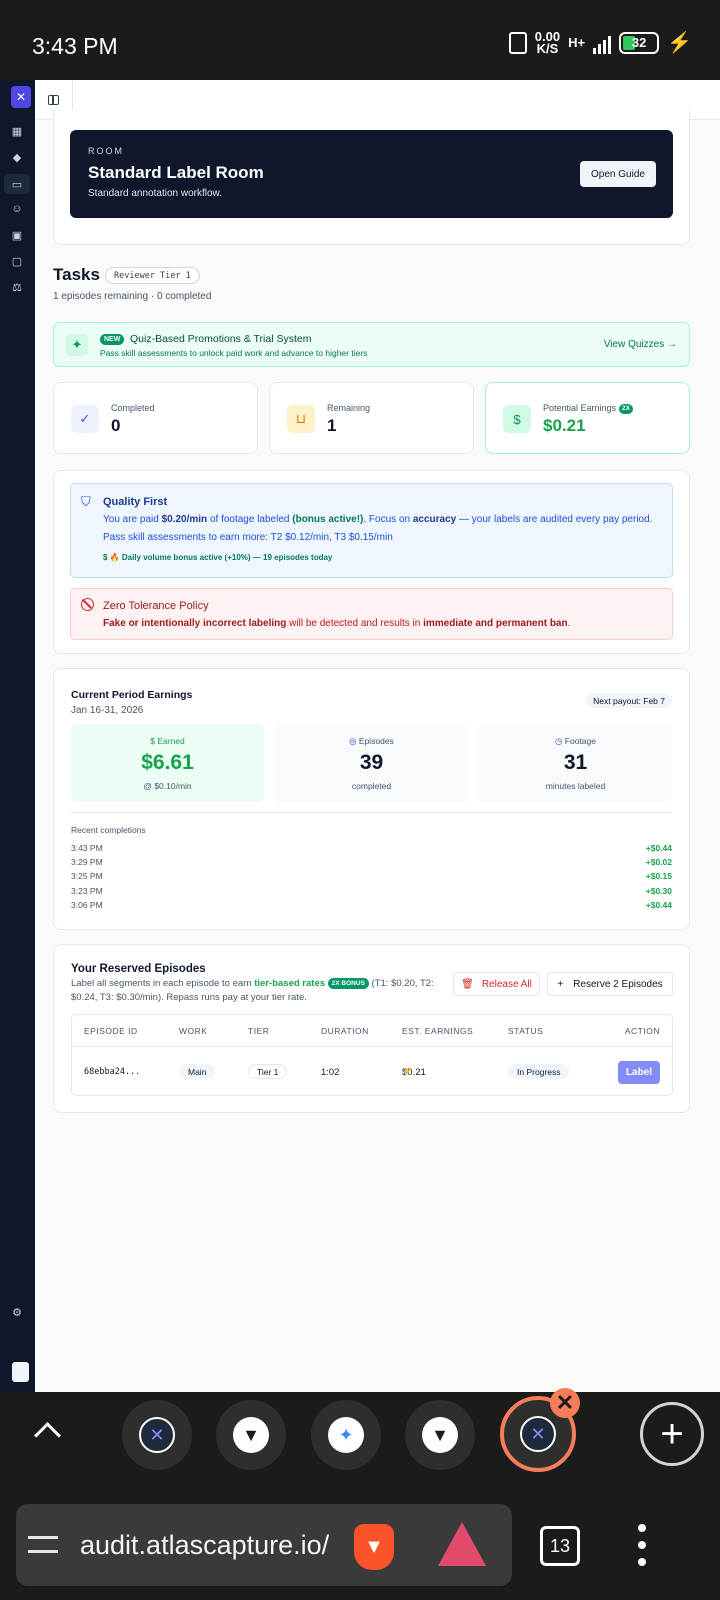 The height and width of the screenshot is (1600, 720). What do you see at coordinates (575, 762) in the screenshot?
I see `footage-value: 31` at bounding box center [575, 762].